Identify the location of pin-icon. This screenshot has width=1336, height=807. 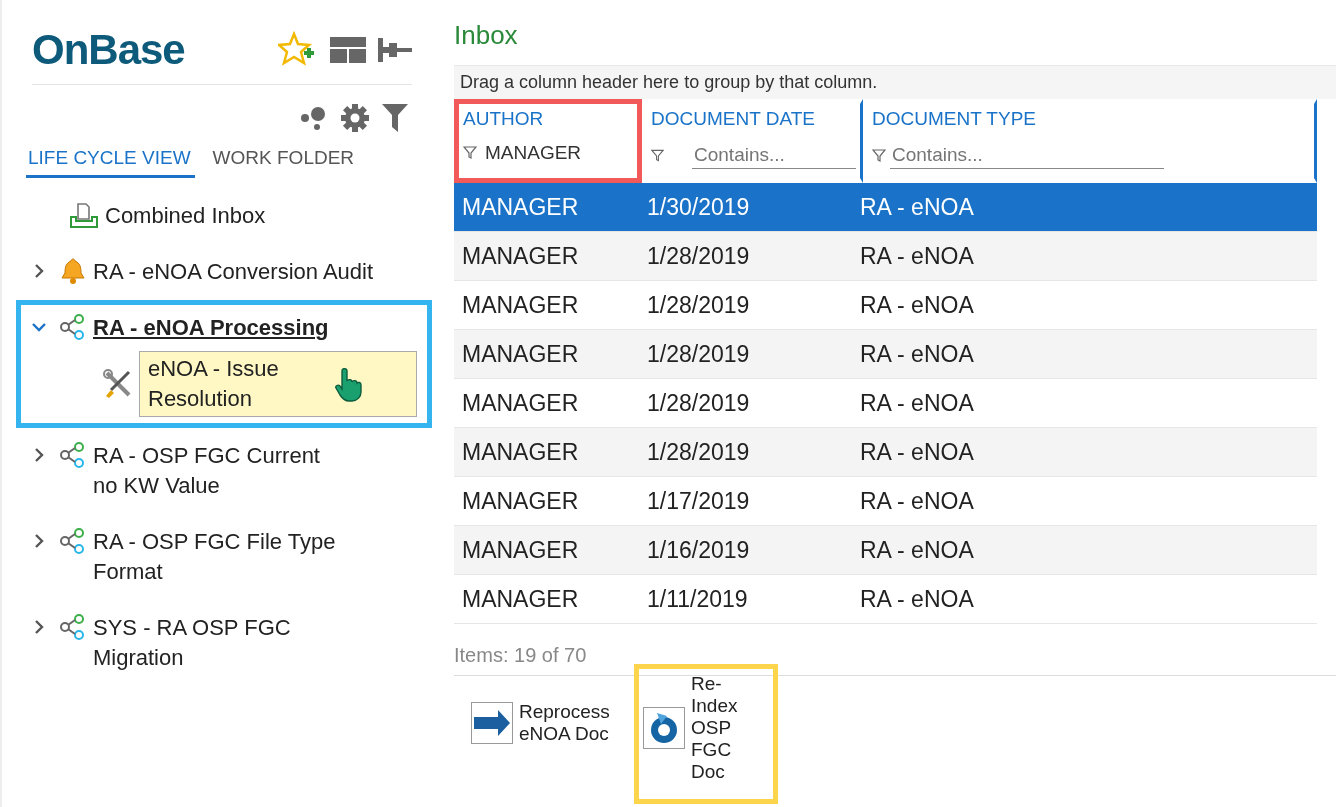
(395, 50).